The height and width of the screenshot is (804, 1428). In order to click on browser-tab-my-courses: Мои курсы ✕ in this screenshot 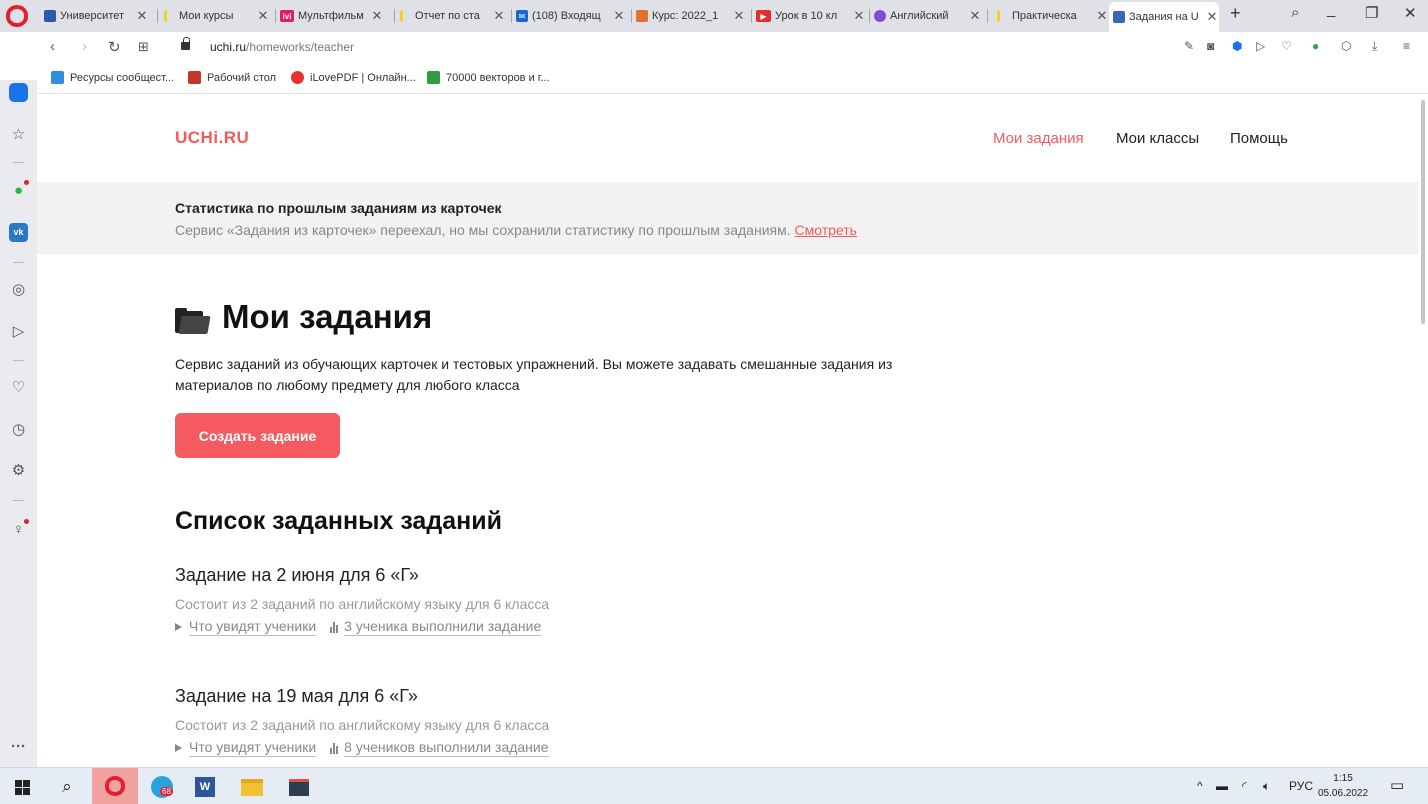, I will do `click(217, 16)`.